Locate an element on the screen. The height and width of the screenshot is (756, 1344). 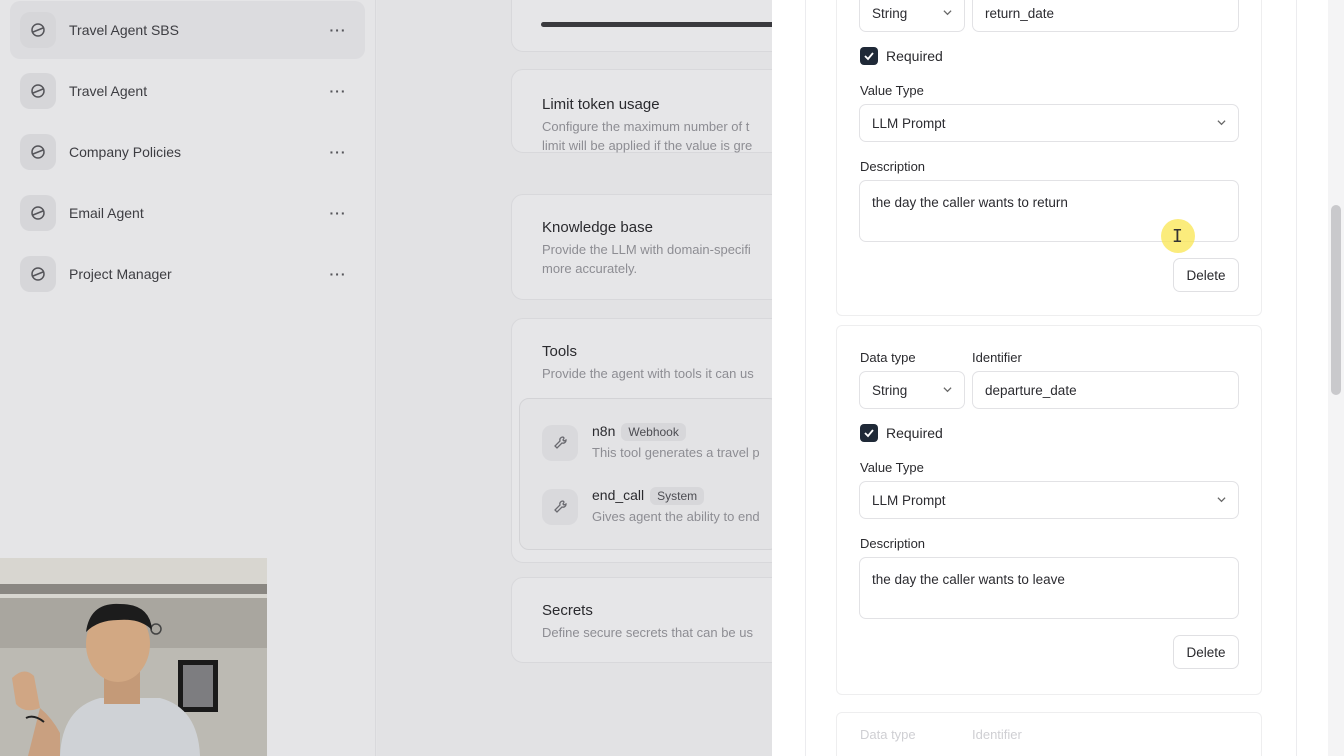
sidebar-item-email-agent: Email Agent ··· is located at coordinates (187, 213).